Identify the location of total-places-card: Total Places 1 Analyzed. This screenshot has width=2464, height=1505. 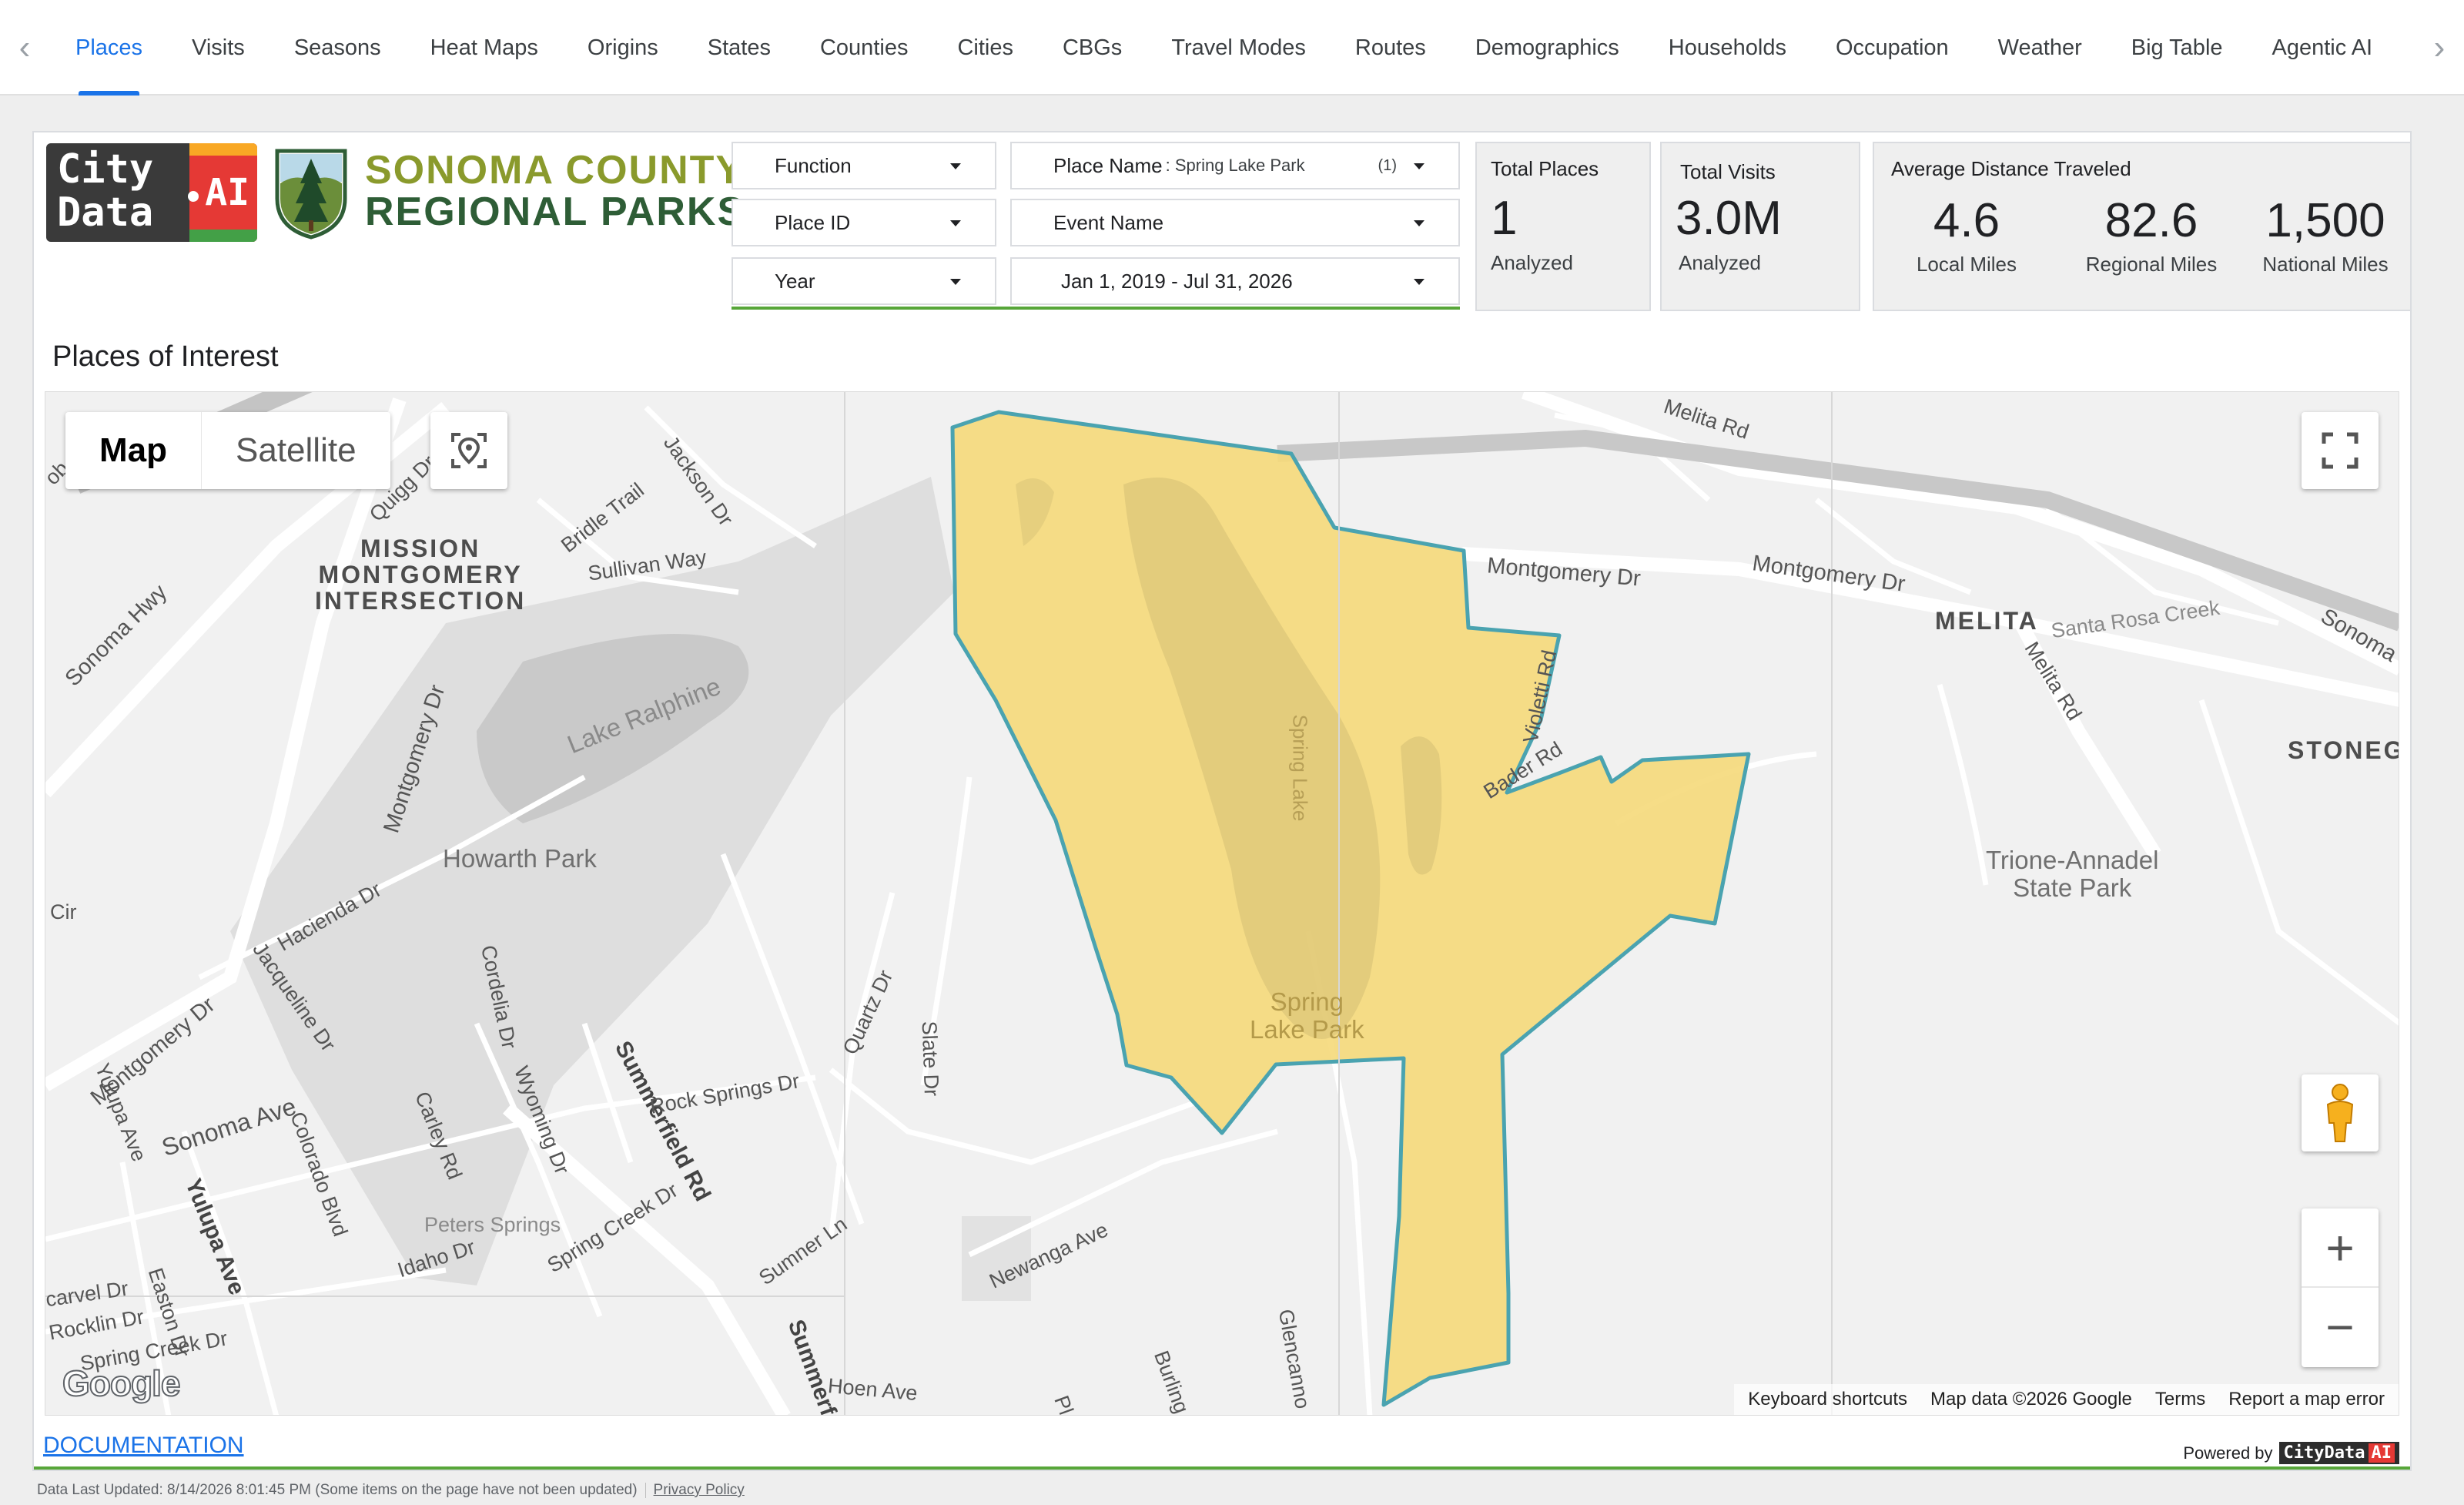
(1563, 226).